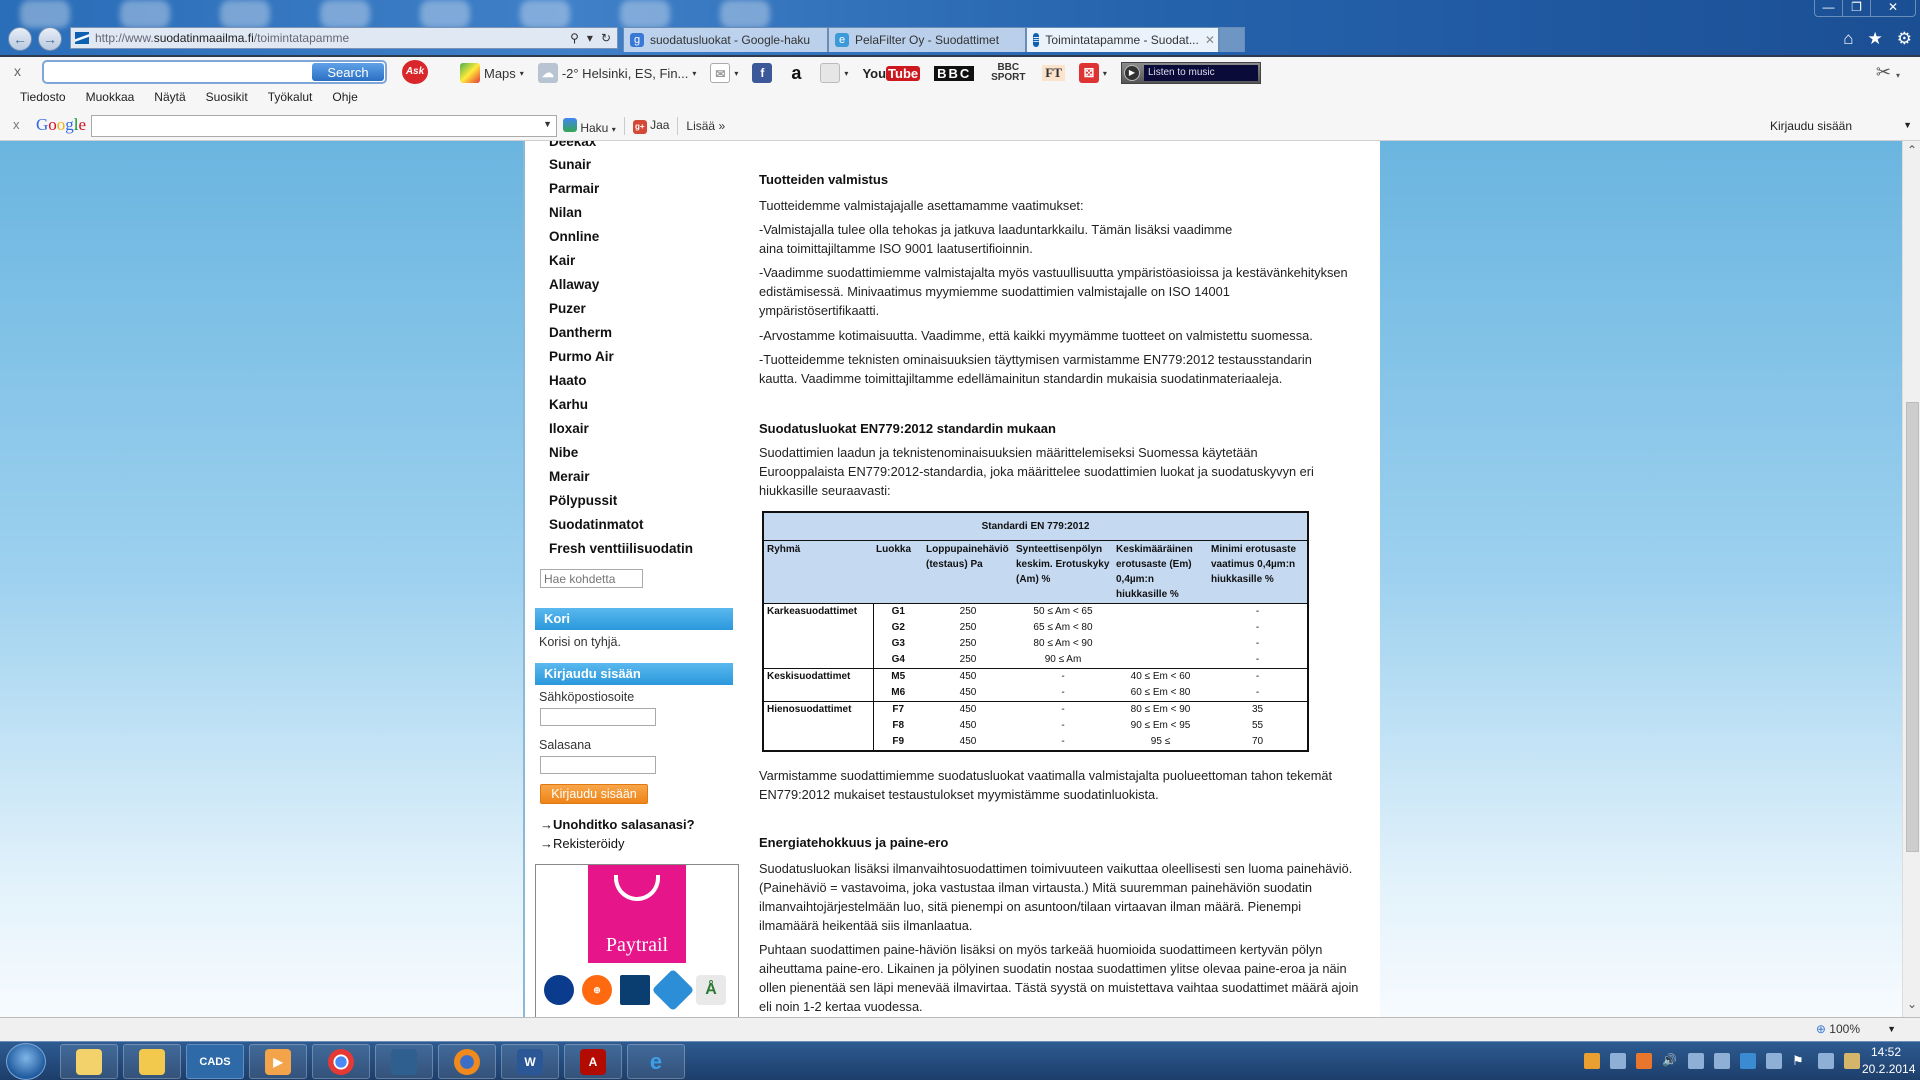 This screenshot has height=1080, width=1920. Describe the element at coordinates (20, 39) in the screenshot. I see `back-button: ←` at that location.